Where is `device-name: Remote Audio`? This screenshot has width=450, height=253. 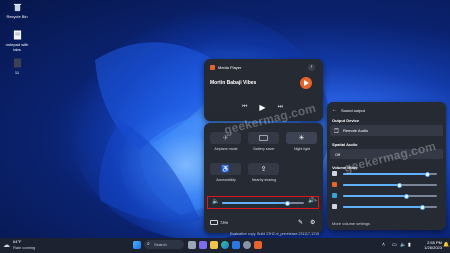
device-name: Remote Audio is located at coordinates (356, 130).